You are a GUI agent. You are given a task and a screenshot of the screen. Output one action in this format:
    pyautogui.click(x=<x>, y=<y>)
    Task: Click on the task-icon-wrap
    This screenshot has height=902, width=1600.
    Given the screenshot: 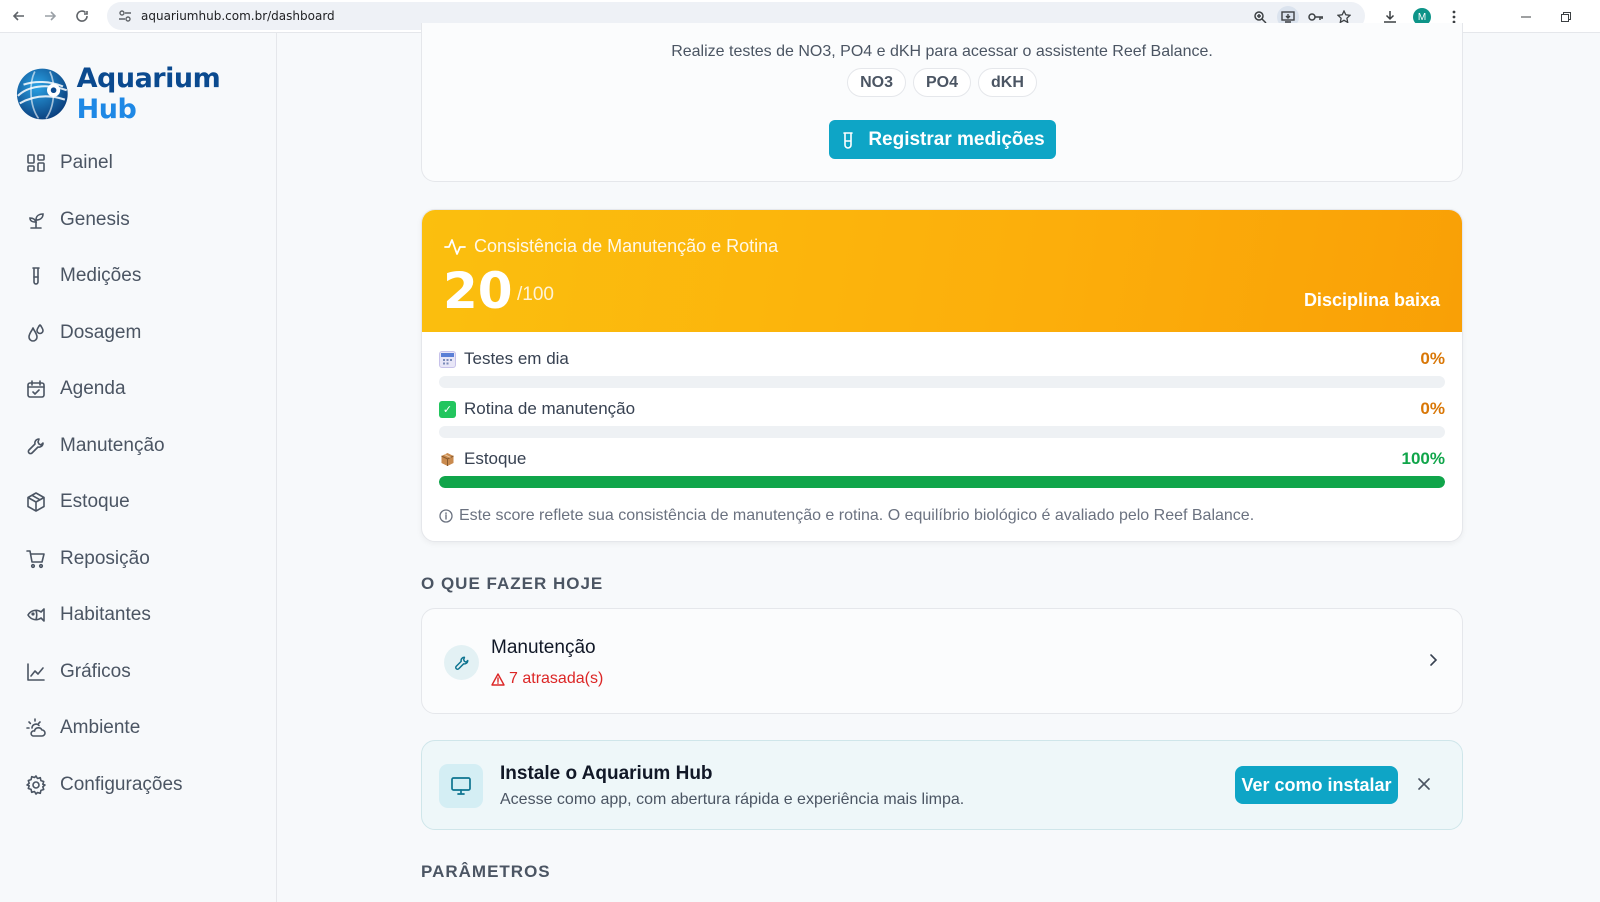 What is the action you would take?
    pyautogui.click(x=461, y=662)
    